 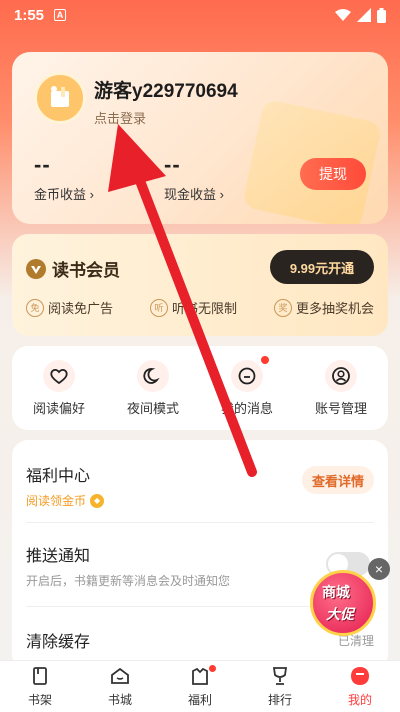 I want to click on avatar-book-icon, so click(x=60, y=96).